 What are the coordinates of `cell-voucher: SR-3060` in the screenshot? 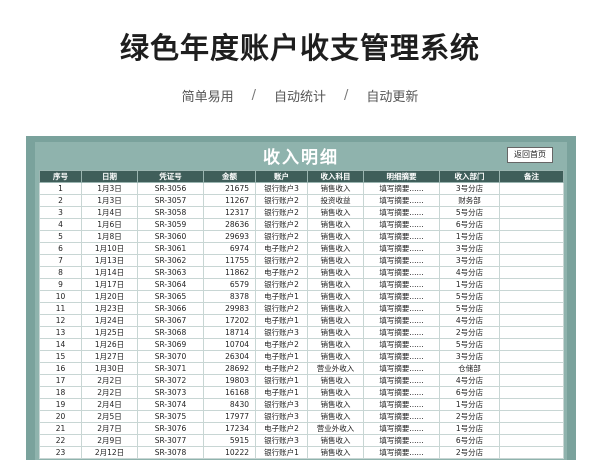 It's located at (170, 236).